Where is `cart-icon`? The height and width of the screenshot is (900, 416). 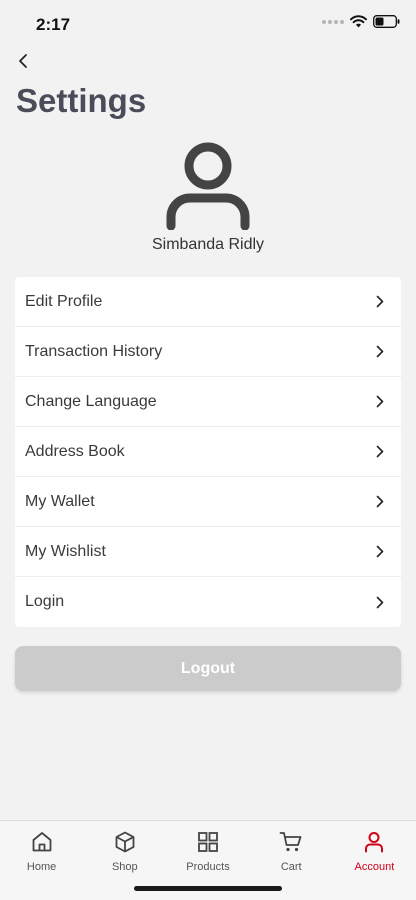
cart-icon is located at coordinates (290, 842).